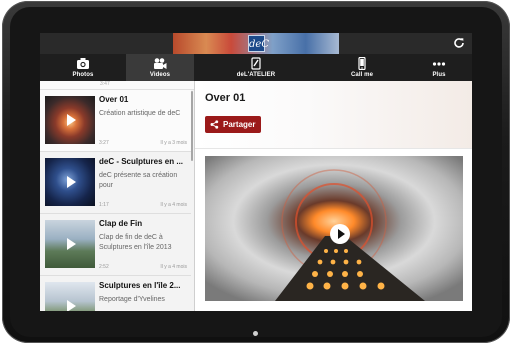  Describe the element at coordinates (362, 75) in the screenshot. I see `tab-call-me-label: Call me` at that location.